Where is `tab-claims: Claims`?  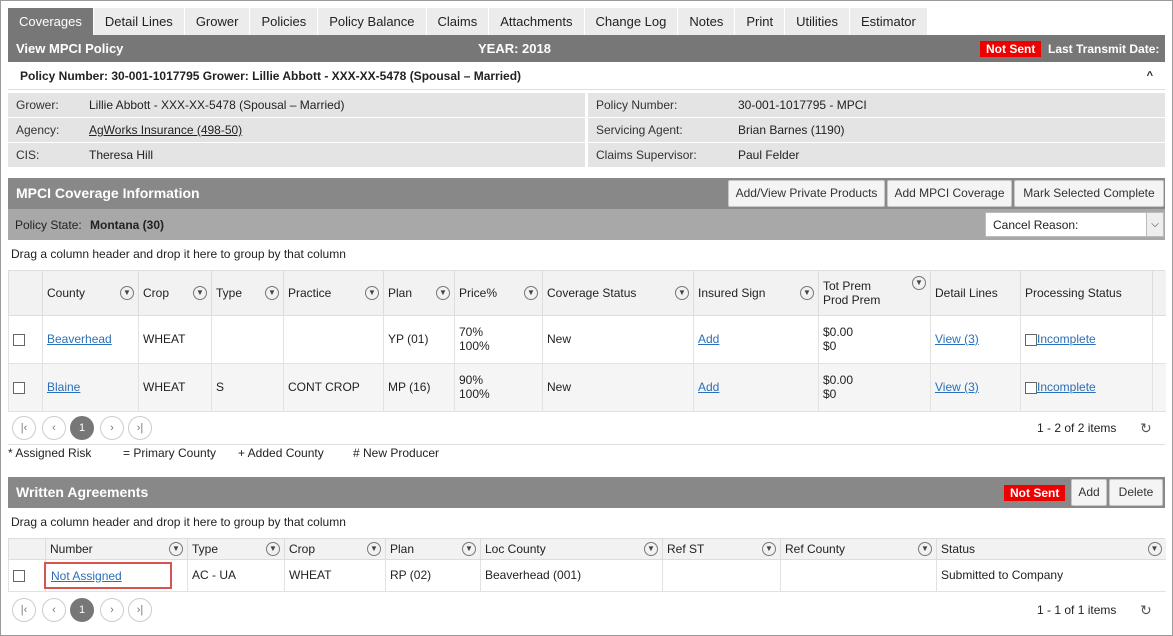 tab-claims: Claims is located at coordinates (458, 21).